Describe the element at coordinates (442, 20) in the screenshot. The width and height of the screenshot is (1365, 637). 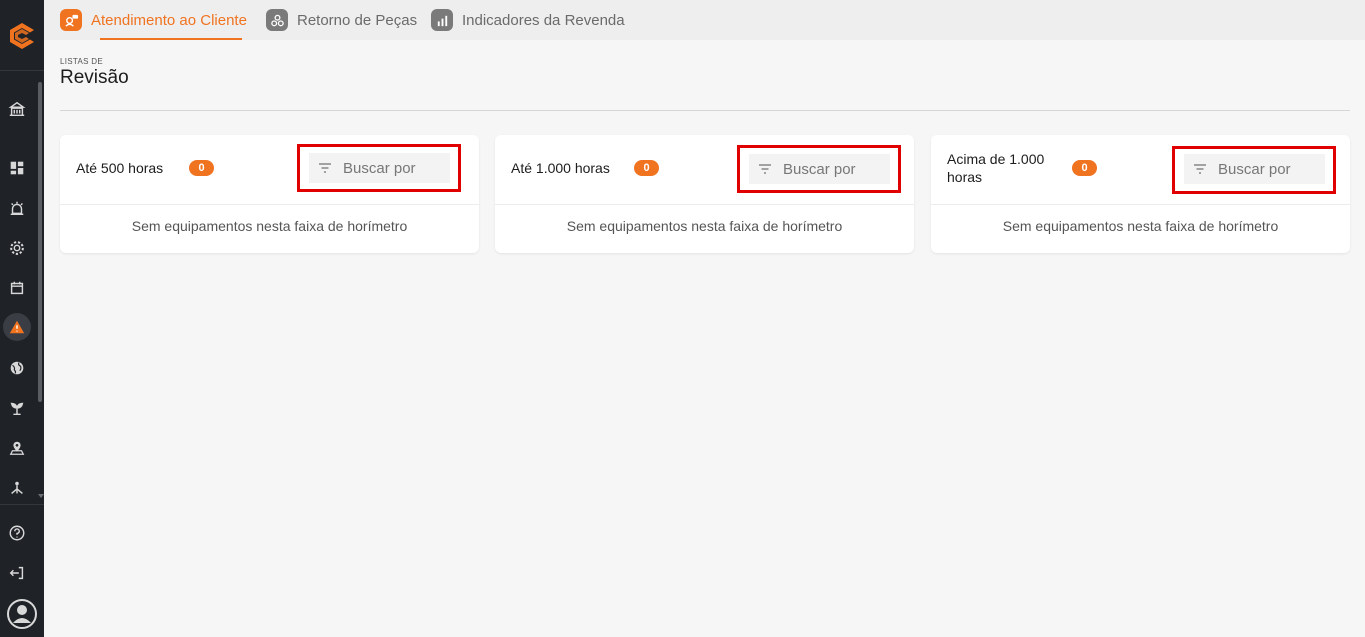
I see `bar-chart-icon` at that location.